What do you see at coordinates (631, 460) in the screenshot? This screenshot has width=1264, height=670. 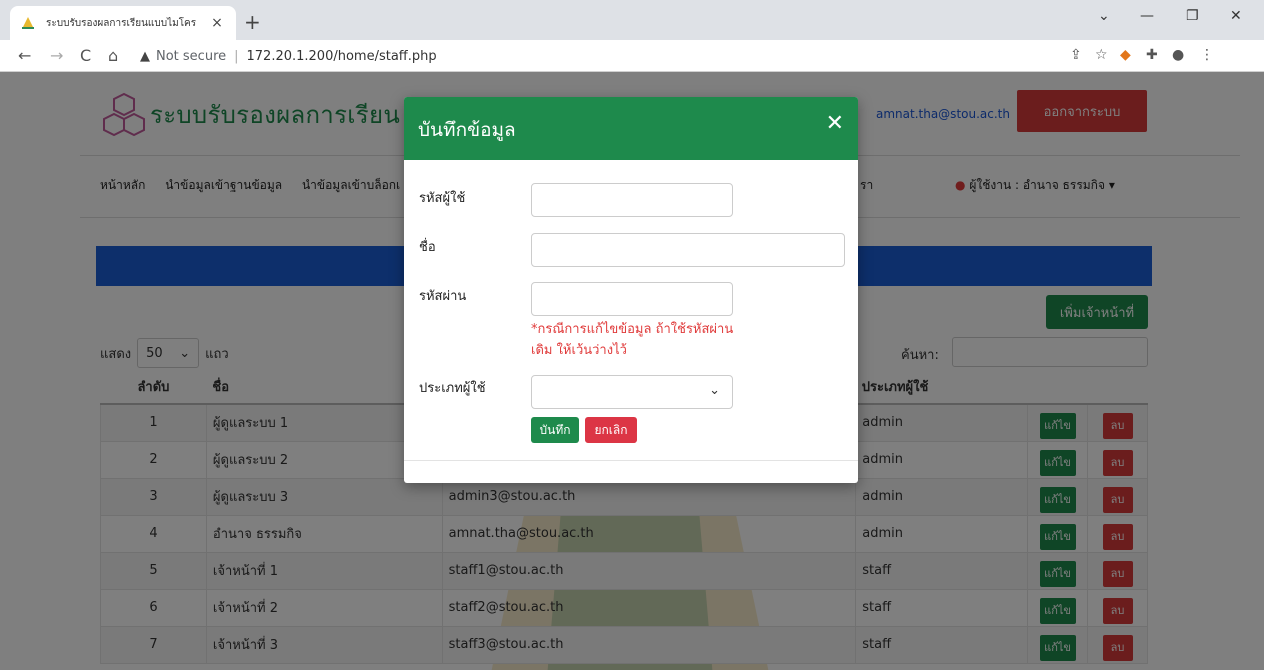 I see `modal-footer` at bounding box center [631, 460].